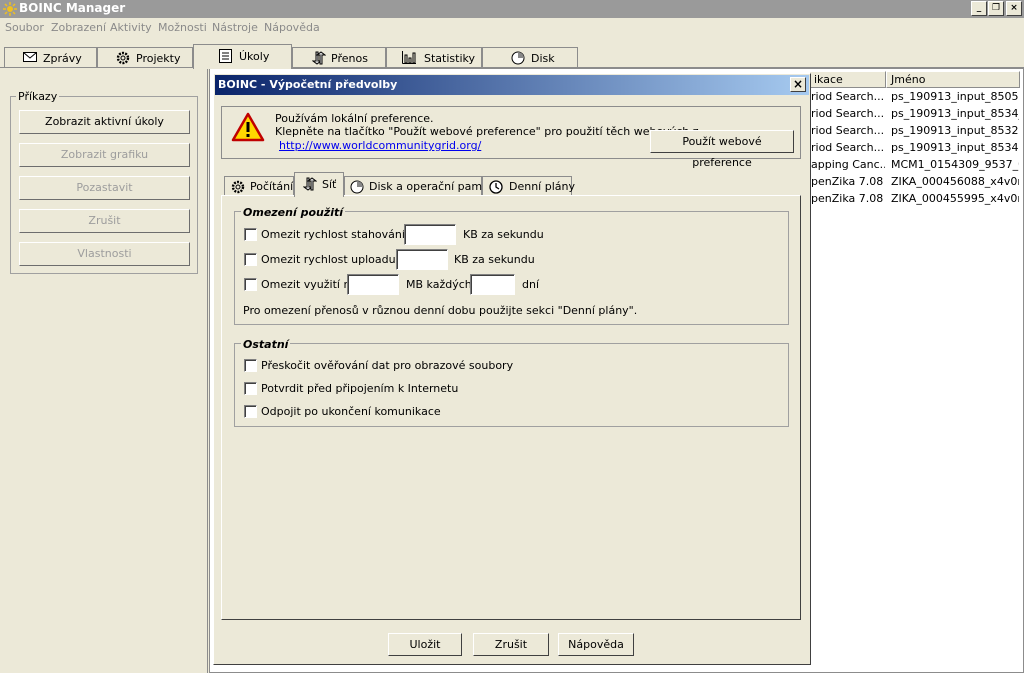  What do you see at coordinates (351, 411) in the screenshot?
I see `disconnect-when-done-label: Odpojit po ukončení komunikace` at bounding box center [351, 411].